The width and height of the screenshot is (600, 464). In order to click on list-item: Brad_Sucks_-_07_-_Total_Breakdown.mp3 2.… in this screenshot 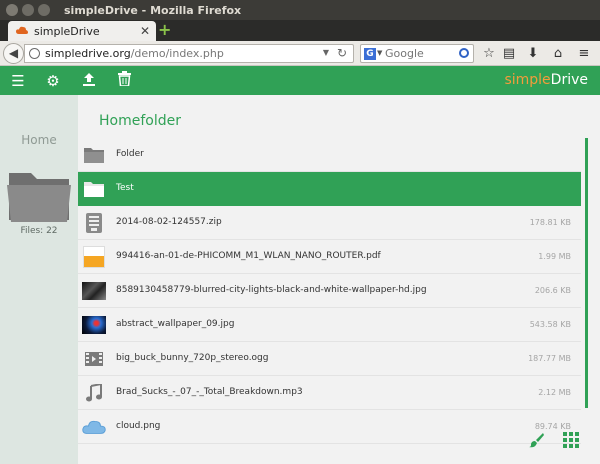, I will do `click(329, 393)`.